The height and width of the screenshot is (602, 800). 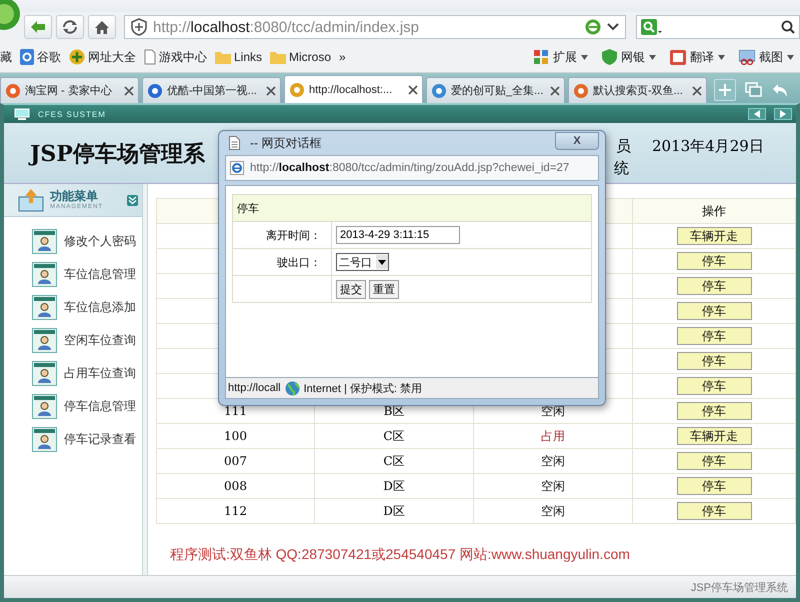 I want to click on table-cell: 111, so click(x=235, y=411).